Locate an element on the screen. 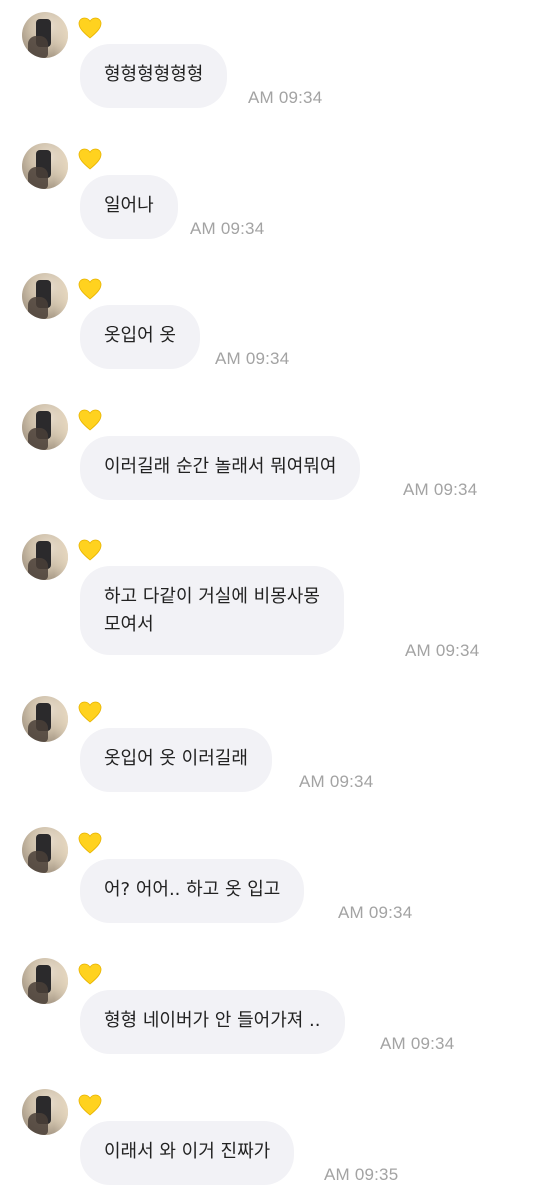 This screenshot has height=1200, width=543. message: 옷입어 옷 AM 09:34 is located at coordinates (271, 323).